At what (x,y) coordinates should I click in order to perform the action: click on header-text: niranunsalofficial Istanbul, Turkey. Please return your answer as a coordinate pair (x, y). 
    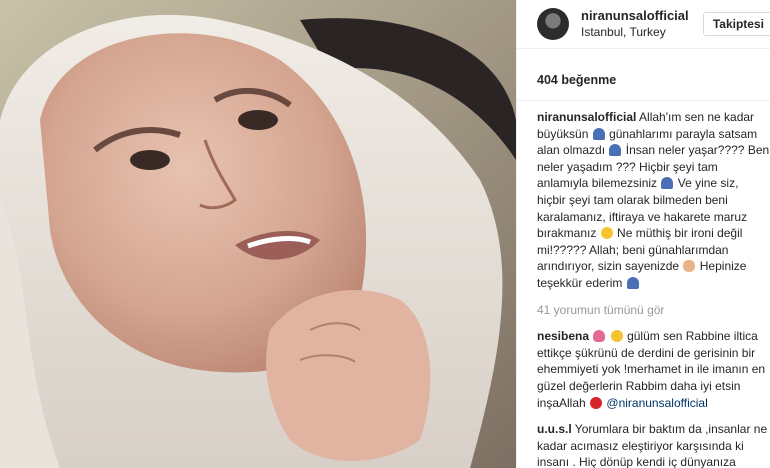
    Looking at the image, I should click on (642, 24).